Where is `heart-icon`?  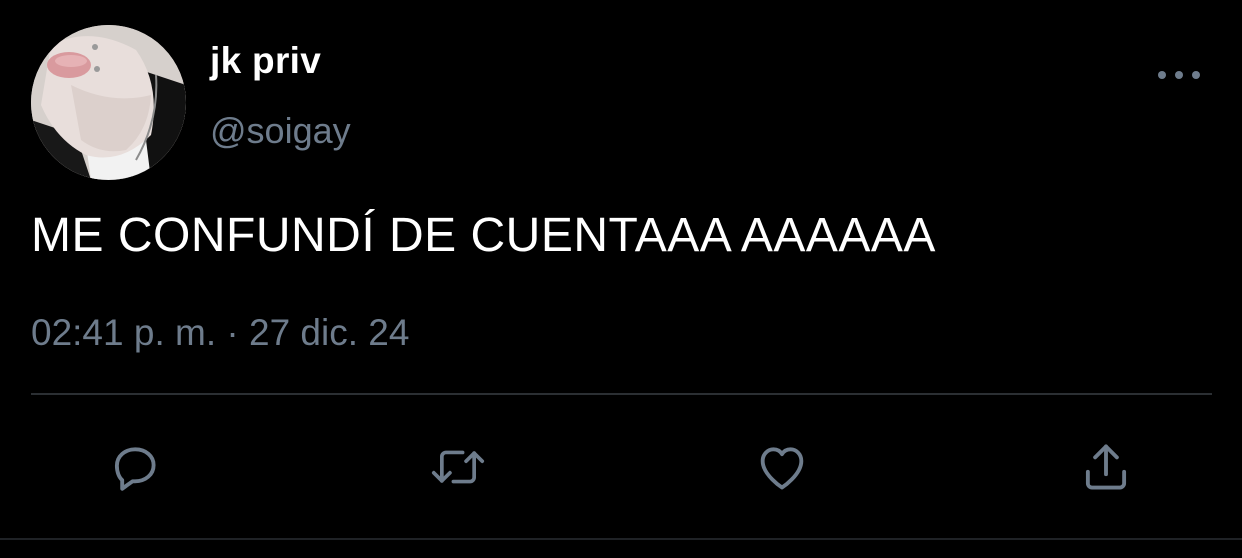 heart-icon is located at coordinates (782, 468).